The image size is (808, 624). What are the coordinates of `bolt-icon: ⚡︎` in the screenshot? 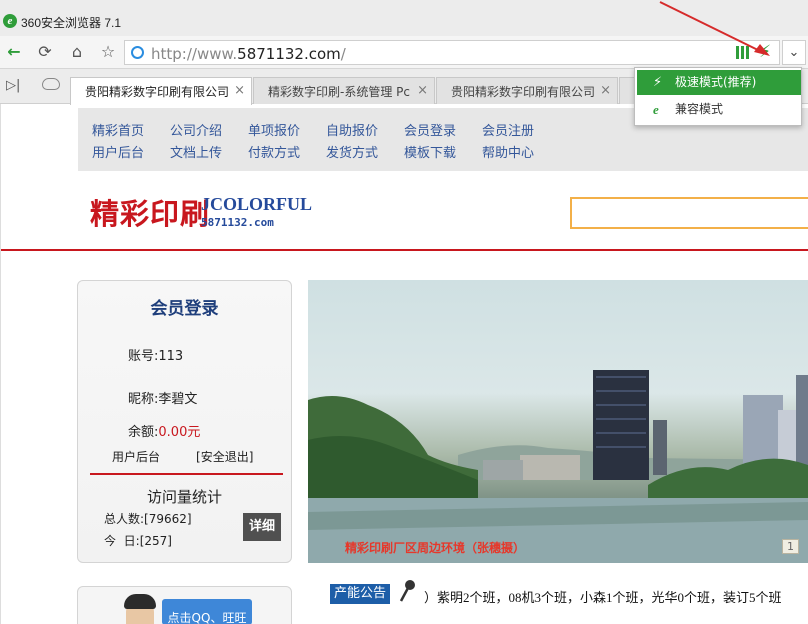 It's located at (658, 82).